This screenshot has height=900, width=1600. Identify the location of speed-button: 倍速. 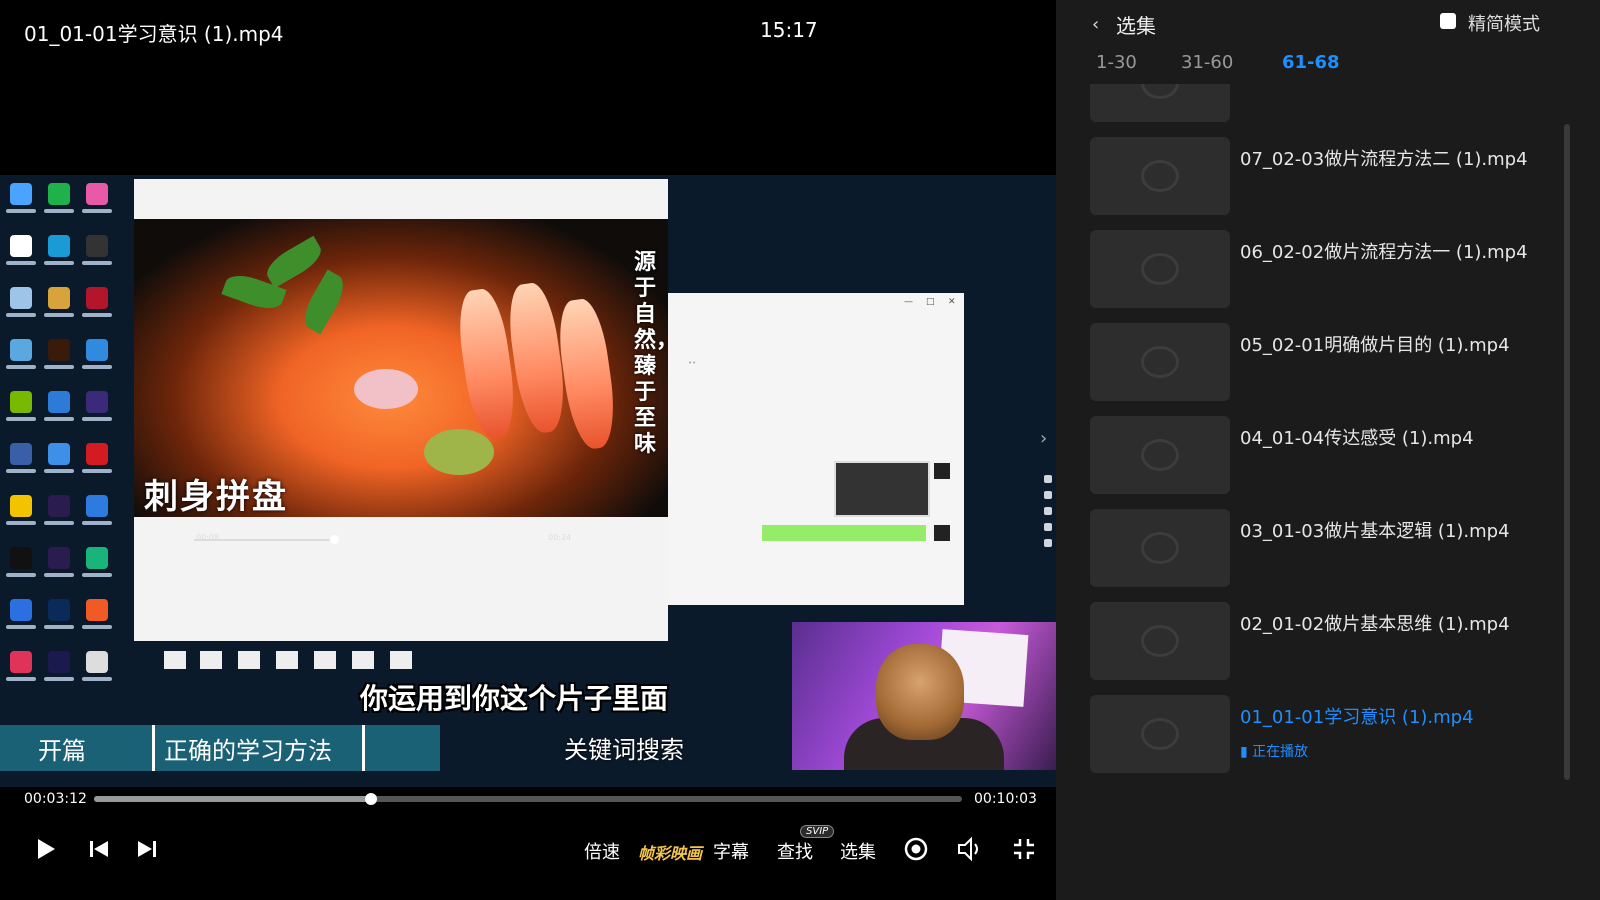
(602, 851).